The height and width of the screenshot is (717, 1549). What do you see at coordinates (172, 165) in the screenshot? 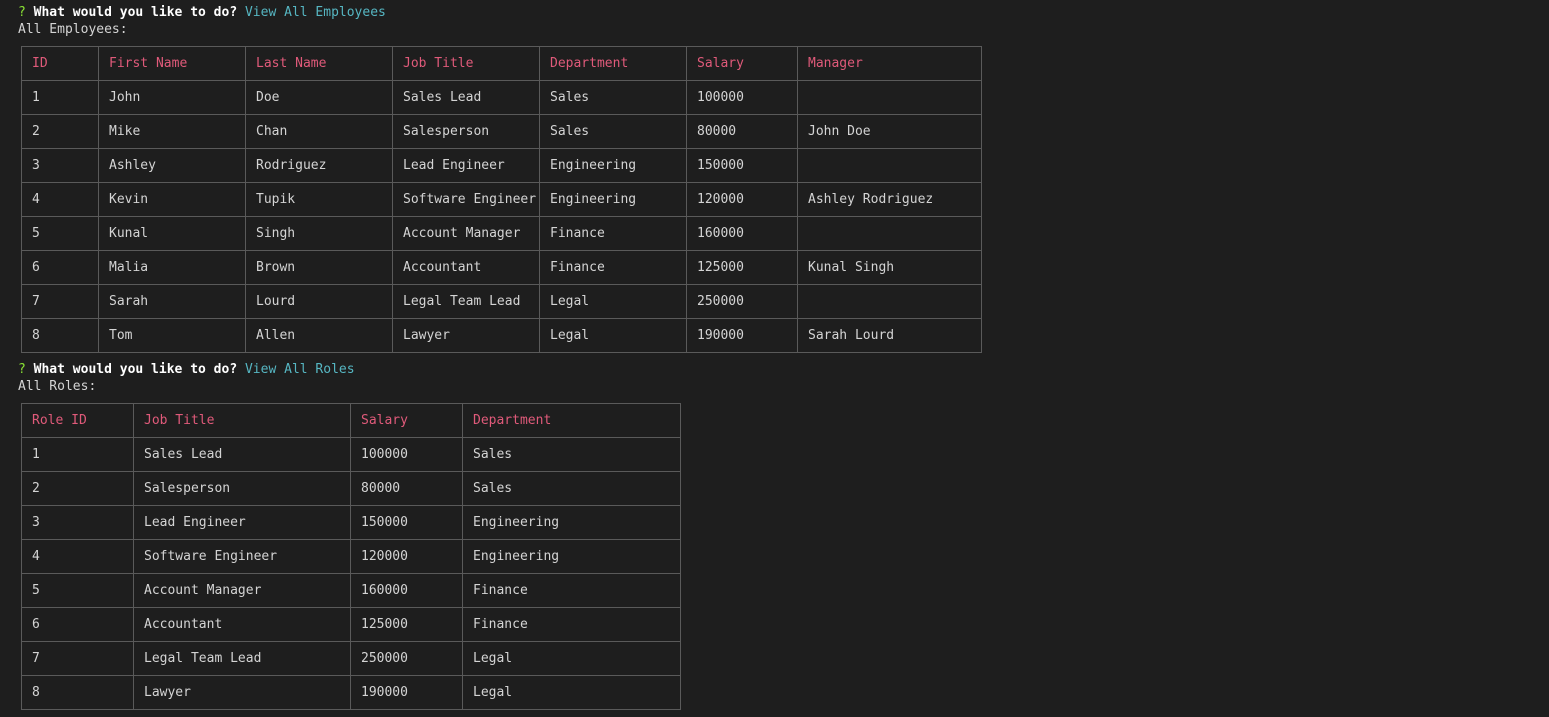
I see `table-cell: Ashley` at bounding box center [172, 165].